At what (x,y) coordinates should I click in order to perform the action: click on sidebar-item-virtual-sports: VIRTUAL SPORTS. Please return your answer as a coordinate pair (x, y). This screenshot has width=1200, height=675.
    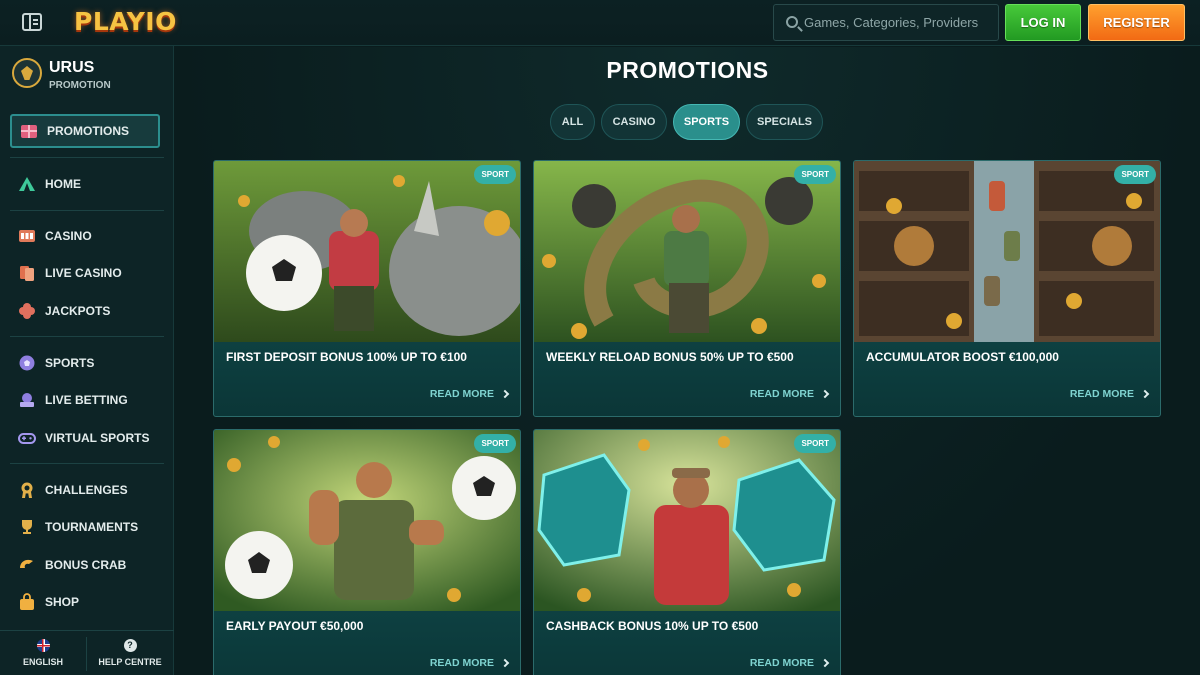
    Looking at the image, I should click on (85, 438).